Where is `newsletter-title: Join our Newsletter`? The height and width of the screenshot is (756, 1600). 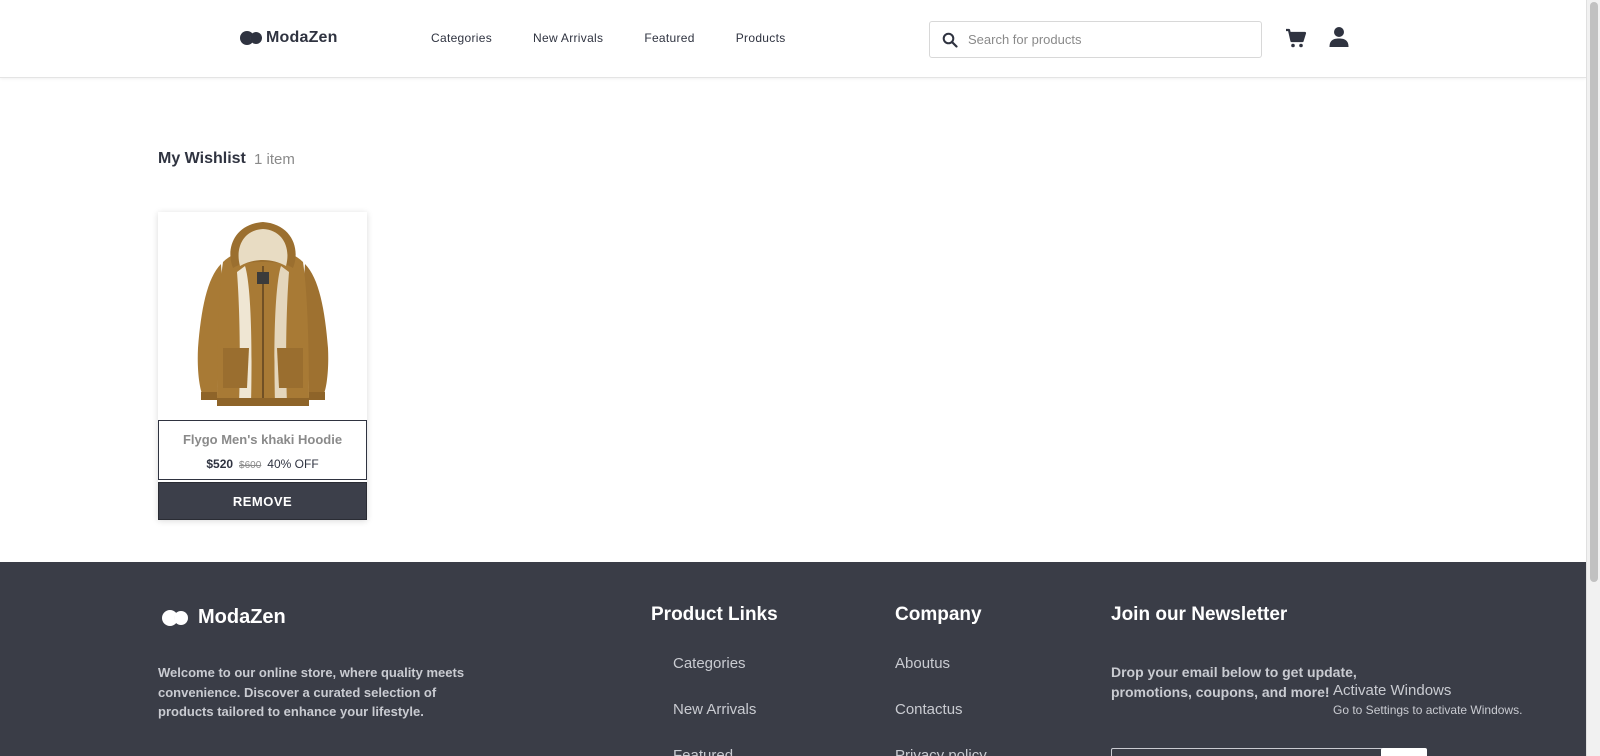 newsletter-title: Join our Newsletter is located at coordinates (1199, 614).